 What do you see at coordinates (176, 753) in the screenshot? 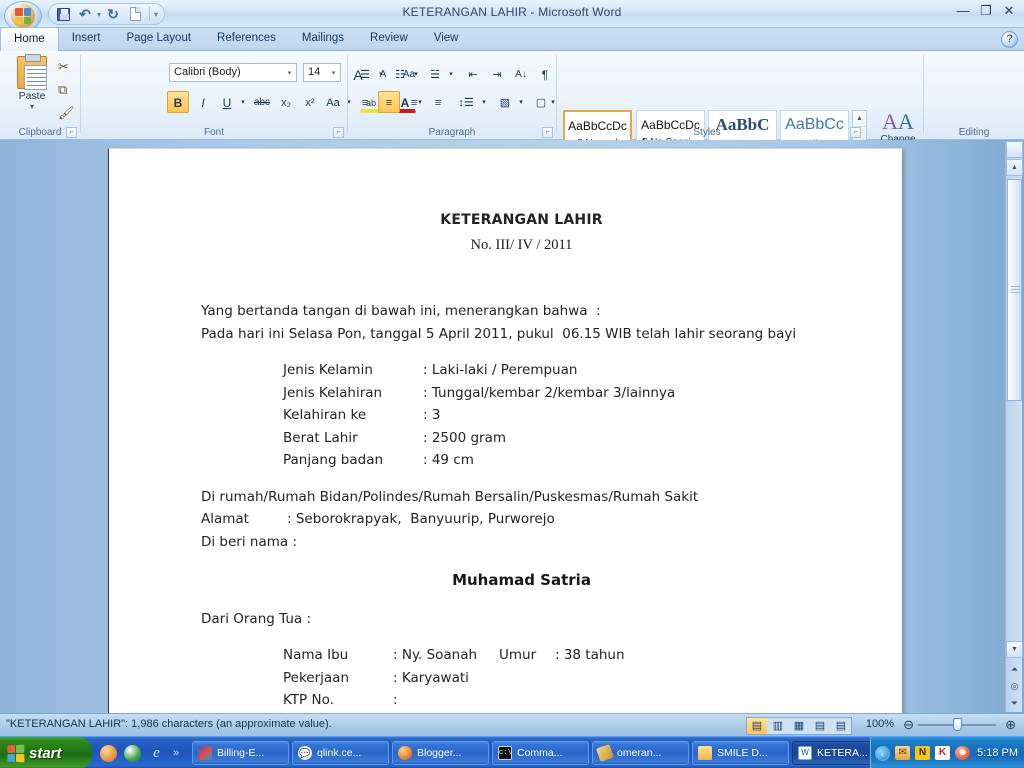
I see `quick-launch-expand-icon: »` at bounding box center [176, 753].